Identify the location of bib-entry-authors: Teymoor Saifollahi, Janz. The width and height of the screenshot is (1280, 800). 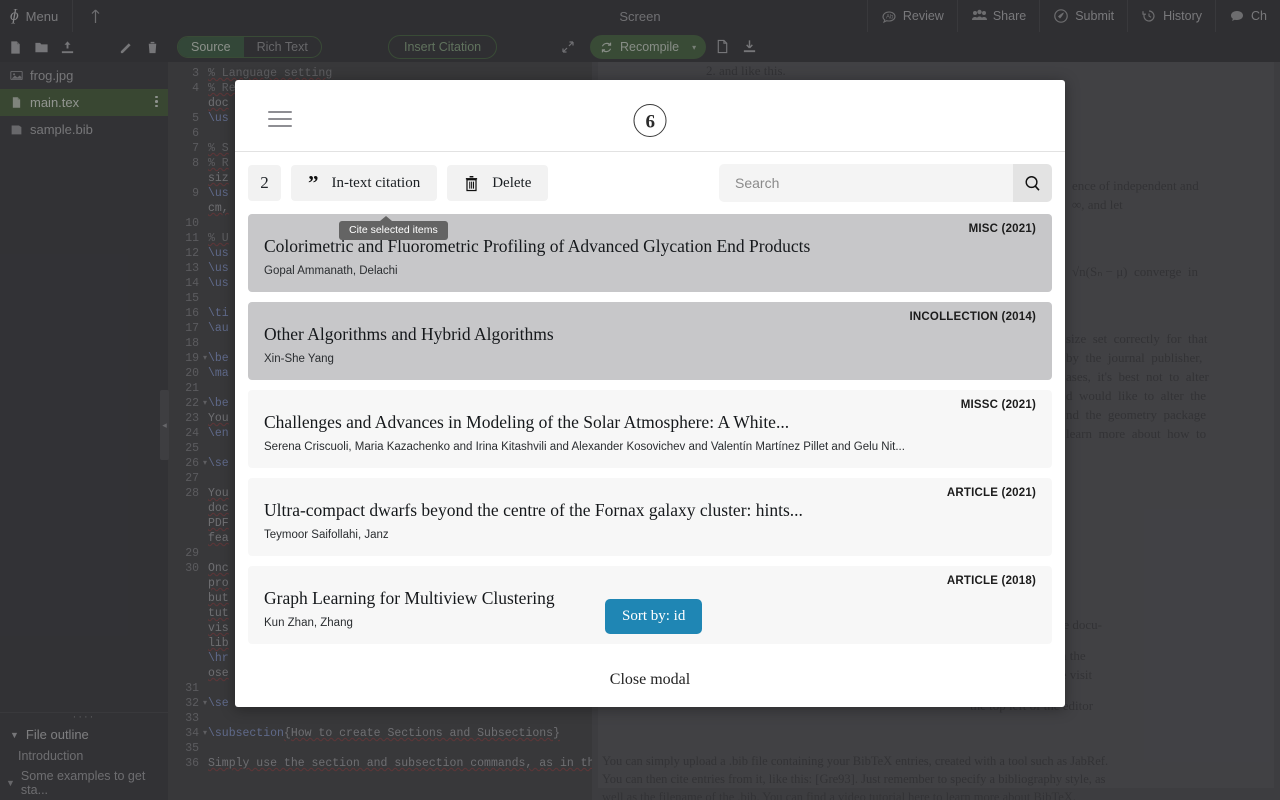
(326, 535).